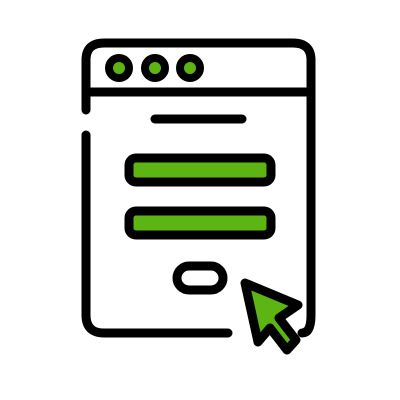  I want to click on submit-button-icon, so click(200, 278).